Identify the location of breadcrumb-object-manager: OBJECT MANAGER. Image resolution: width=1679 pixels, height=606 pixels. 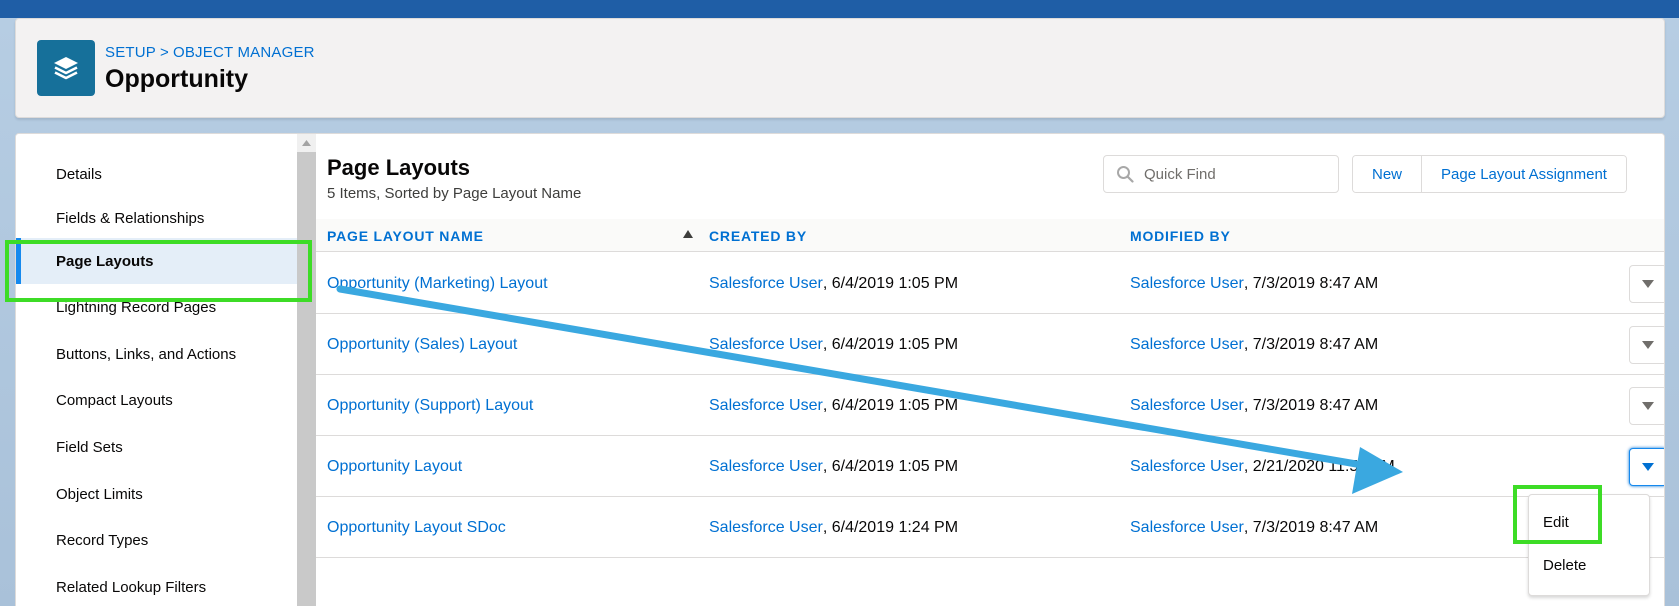
(244, 52).